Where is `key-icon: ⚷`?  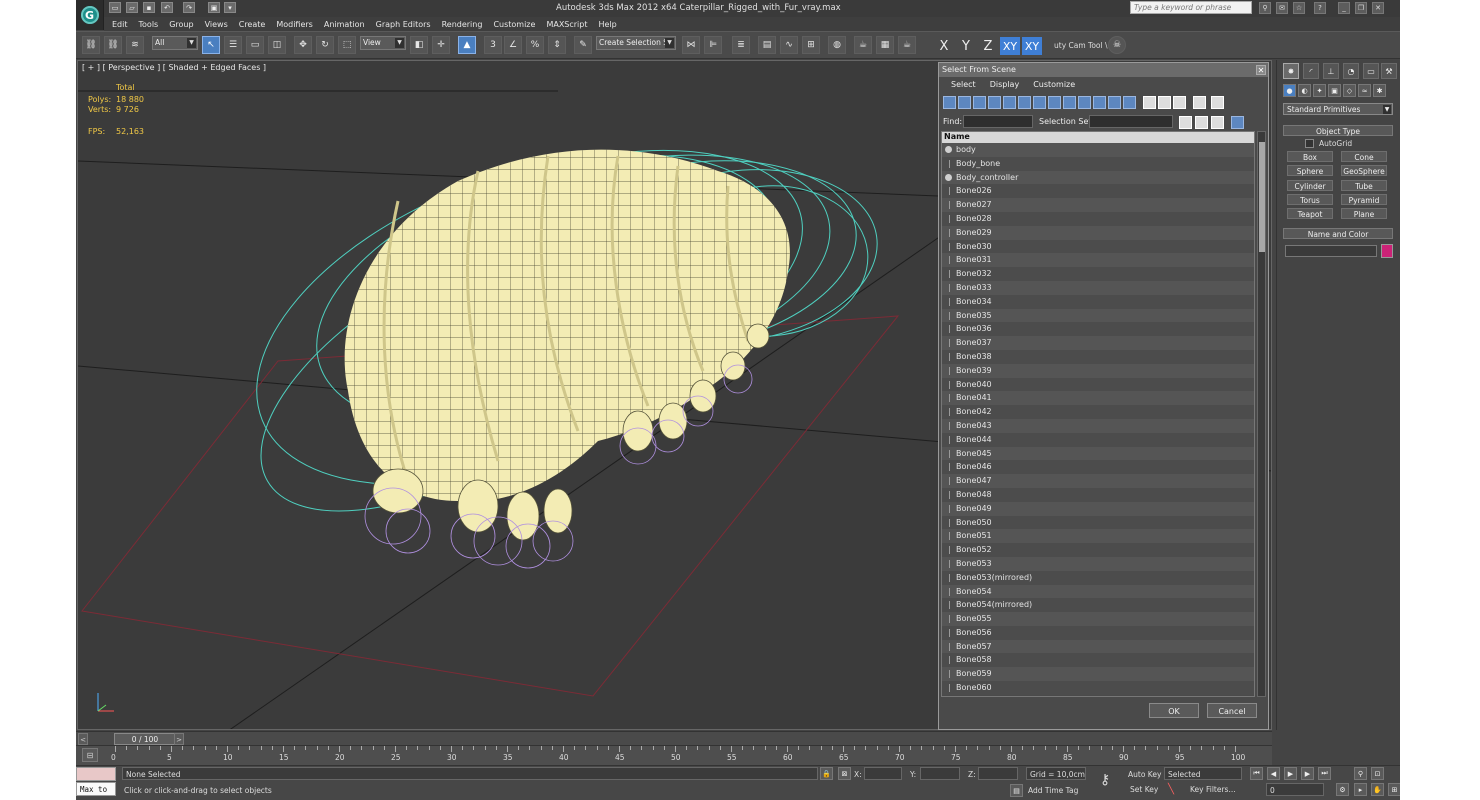 key-icon: ⚷ is located at coordinates (1111, 780).